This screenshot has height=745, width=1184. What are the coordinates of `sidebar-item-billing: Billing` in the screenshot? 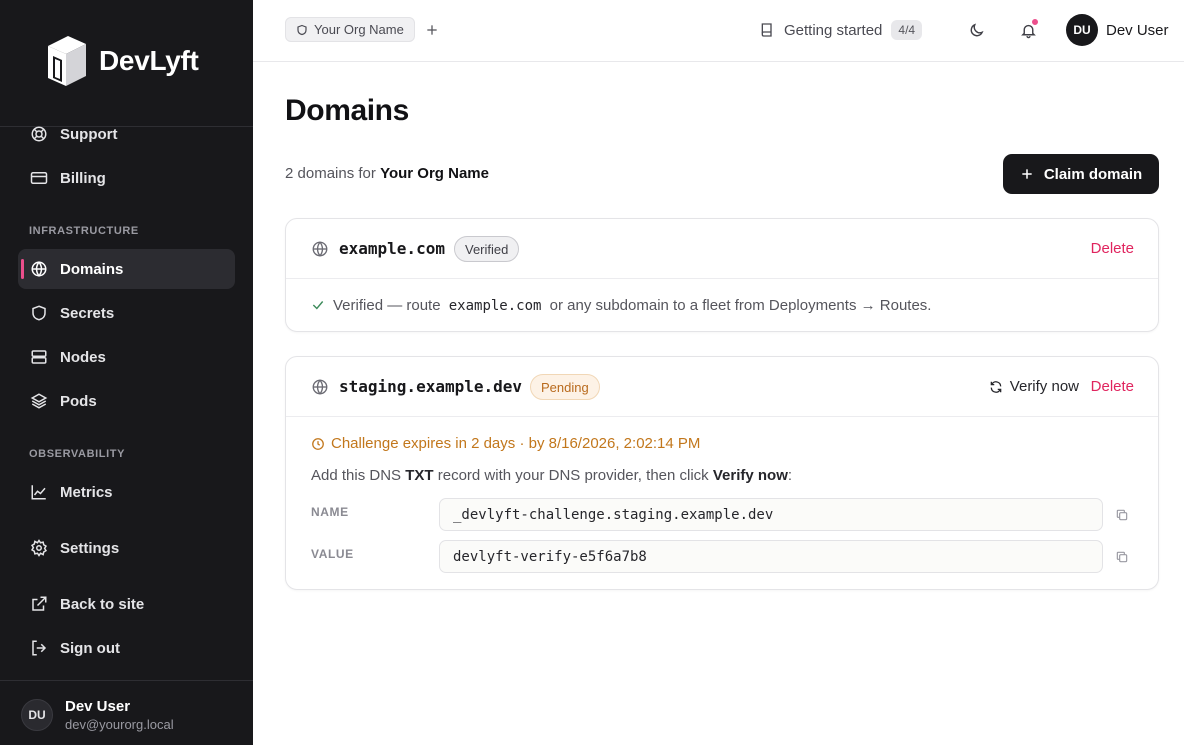 It's located at (126, 178).